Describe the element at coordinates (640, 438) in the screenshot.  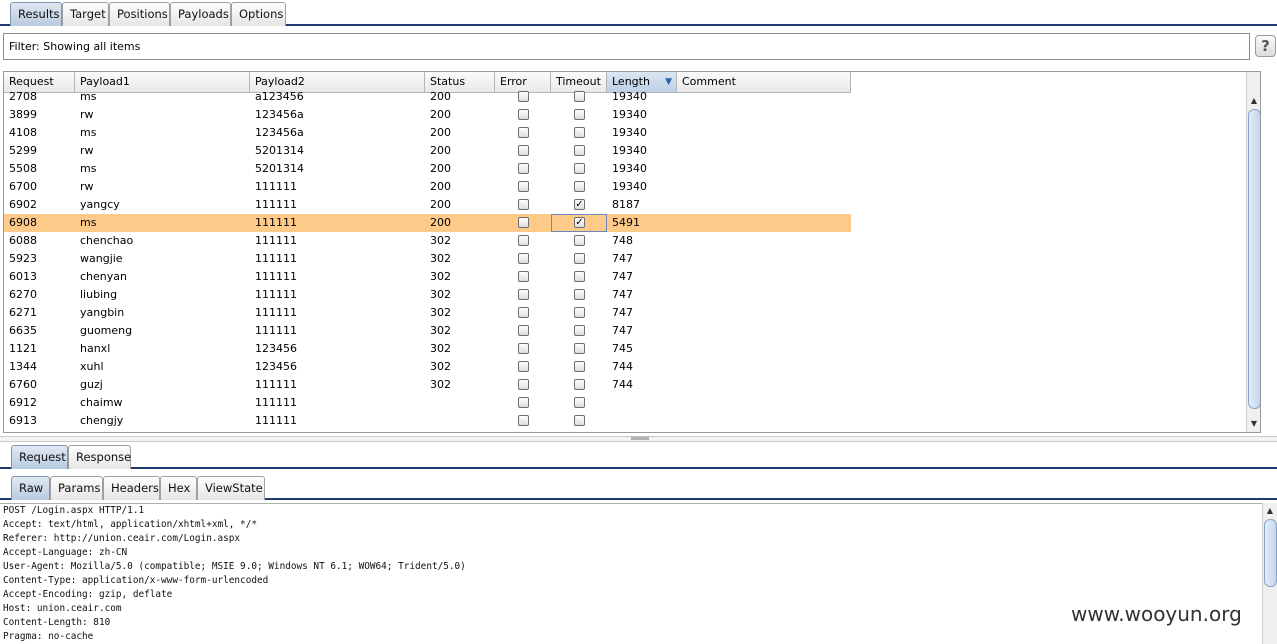
I see `splitter-grip-icon` at that location.